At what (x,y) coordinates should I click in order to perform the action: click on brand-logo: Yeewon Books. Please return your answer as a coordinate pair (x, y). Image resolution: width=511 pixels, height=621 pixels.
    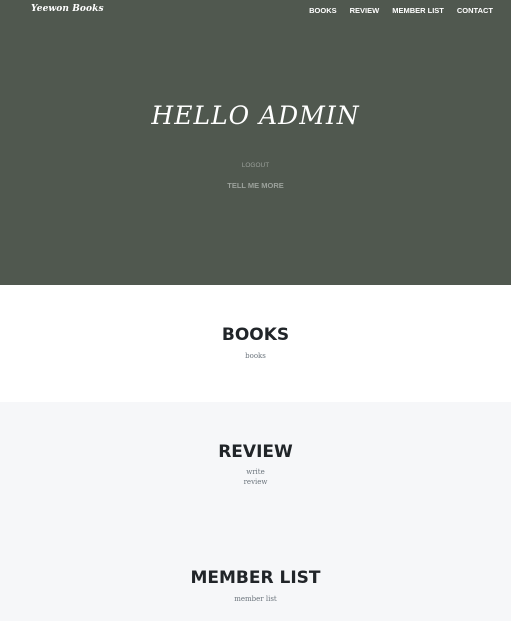
    Looking at the image, I should click on (67, 9).